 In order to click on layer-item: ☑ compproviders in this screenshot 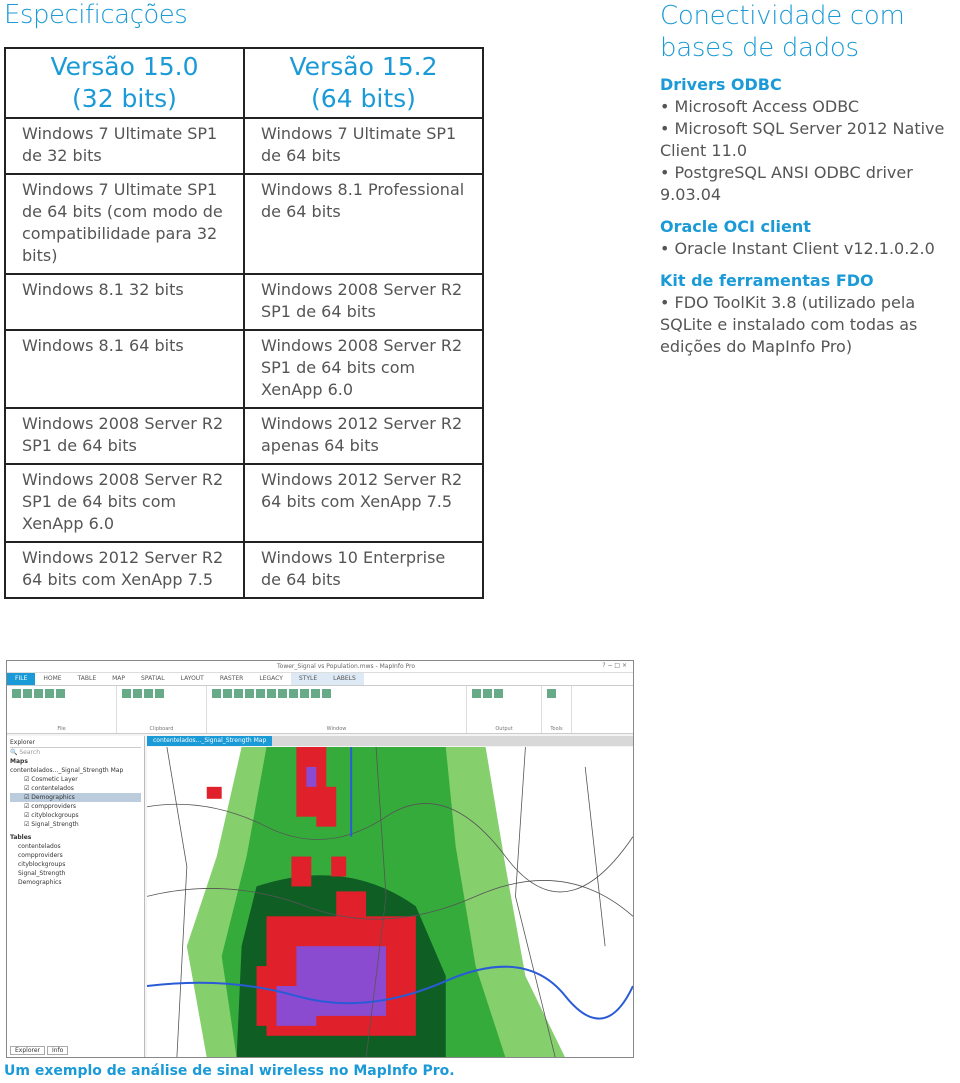, I will do `click(75, 806)`.